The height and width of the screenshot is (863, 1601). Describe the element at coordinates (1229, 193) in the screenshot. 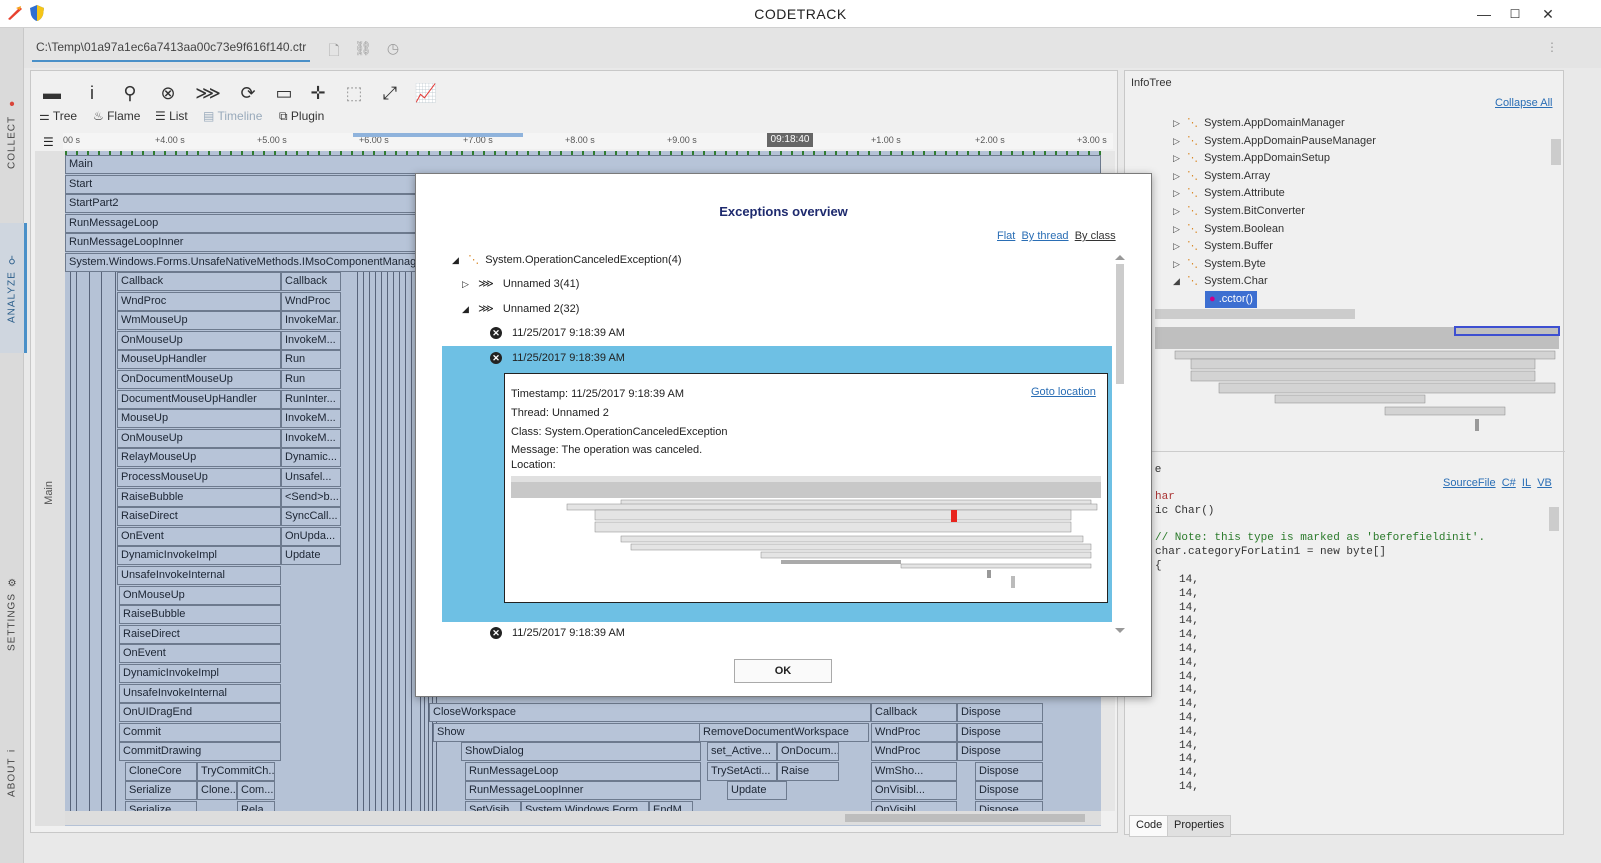

I see `tree-node: ▷ ⋱ System.Attribute` at that location.